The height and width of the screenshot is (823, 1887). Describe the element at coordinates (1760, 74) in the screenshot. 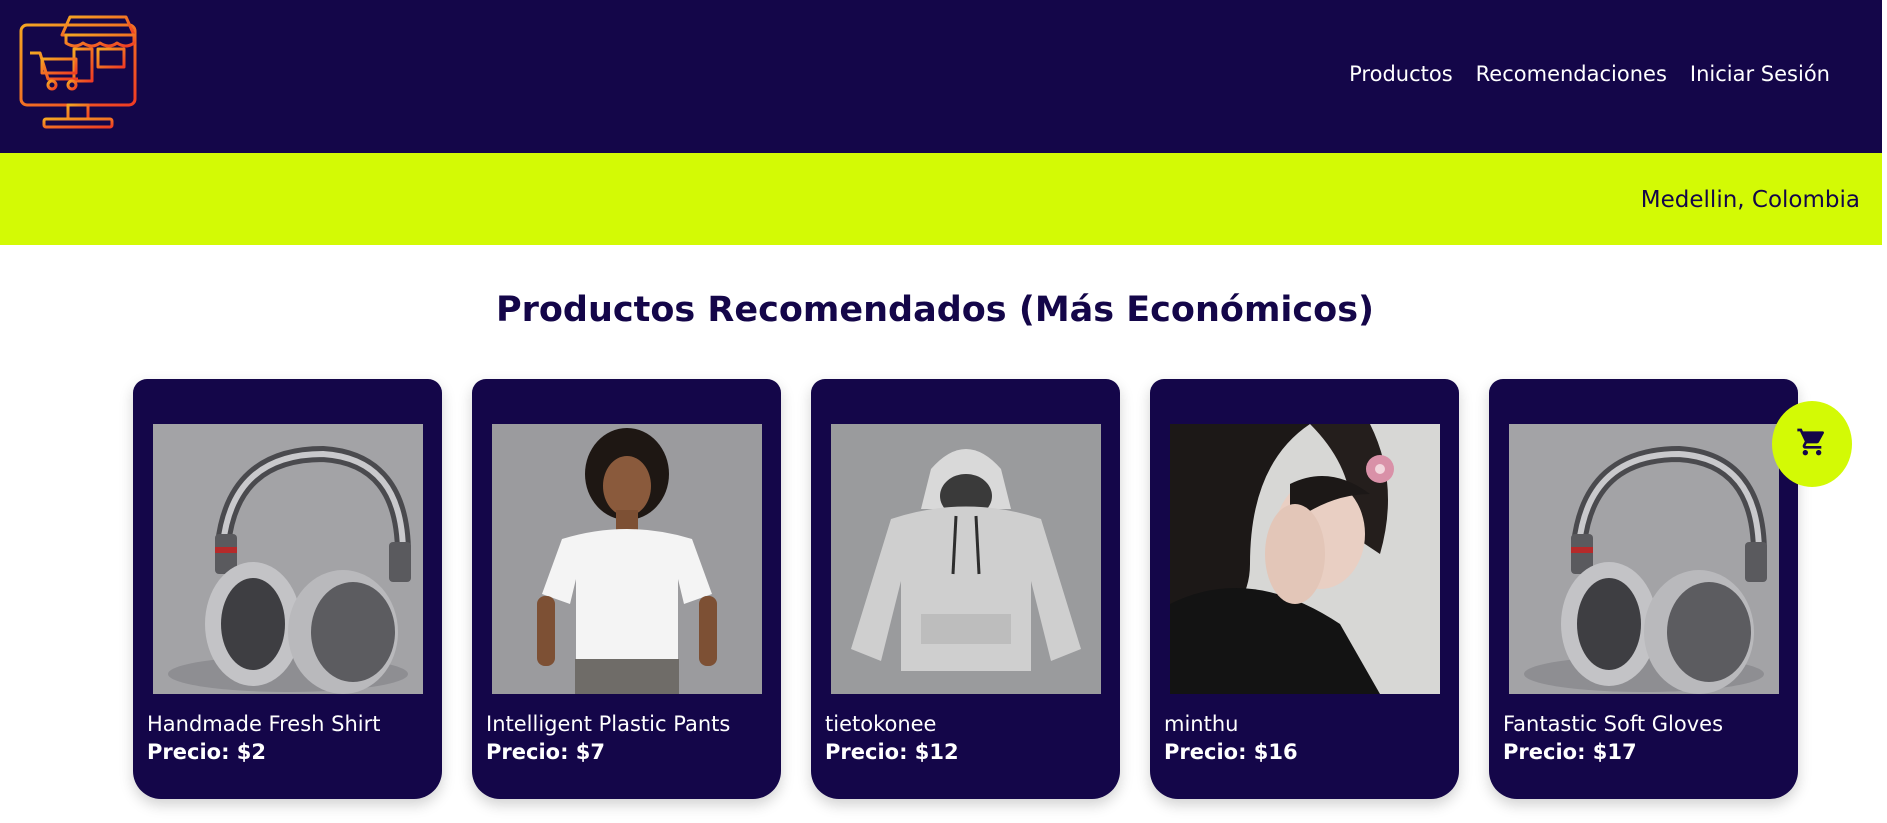

I see `nav-iniciar-sesion: Iniciar Sesión` at that location.